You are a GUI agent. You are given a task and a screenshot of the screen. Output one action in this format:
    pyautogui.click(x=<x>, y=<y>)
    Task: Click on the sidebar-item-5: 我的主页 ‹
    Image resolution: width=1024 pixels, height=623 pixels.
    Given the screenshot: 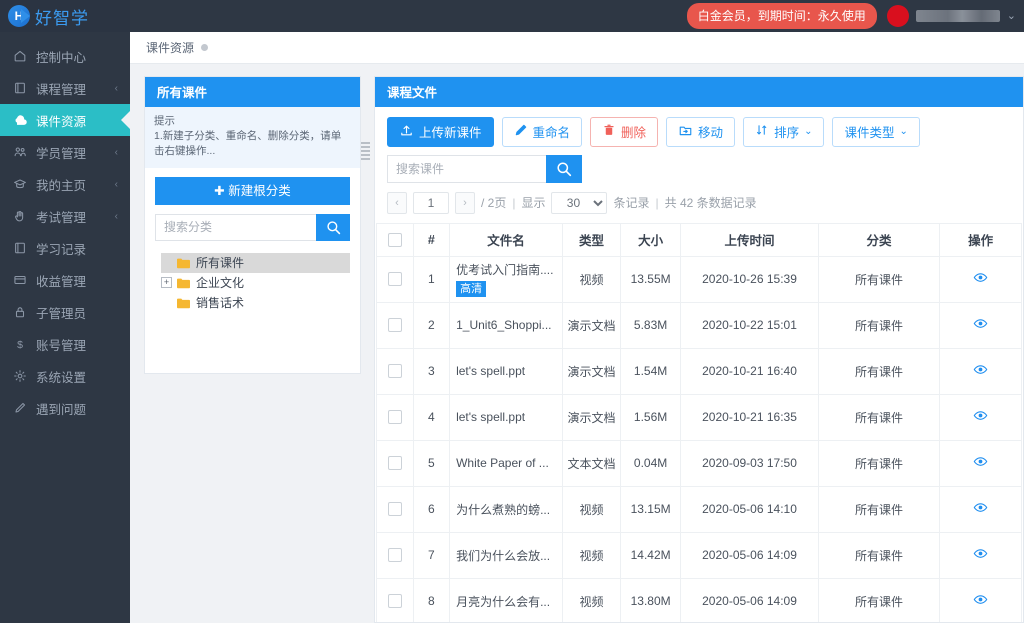 What is the action you would take?
    pyautogui.click(x=65, y=184)
    